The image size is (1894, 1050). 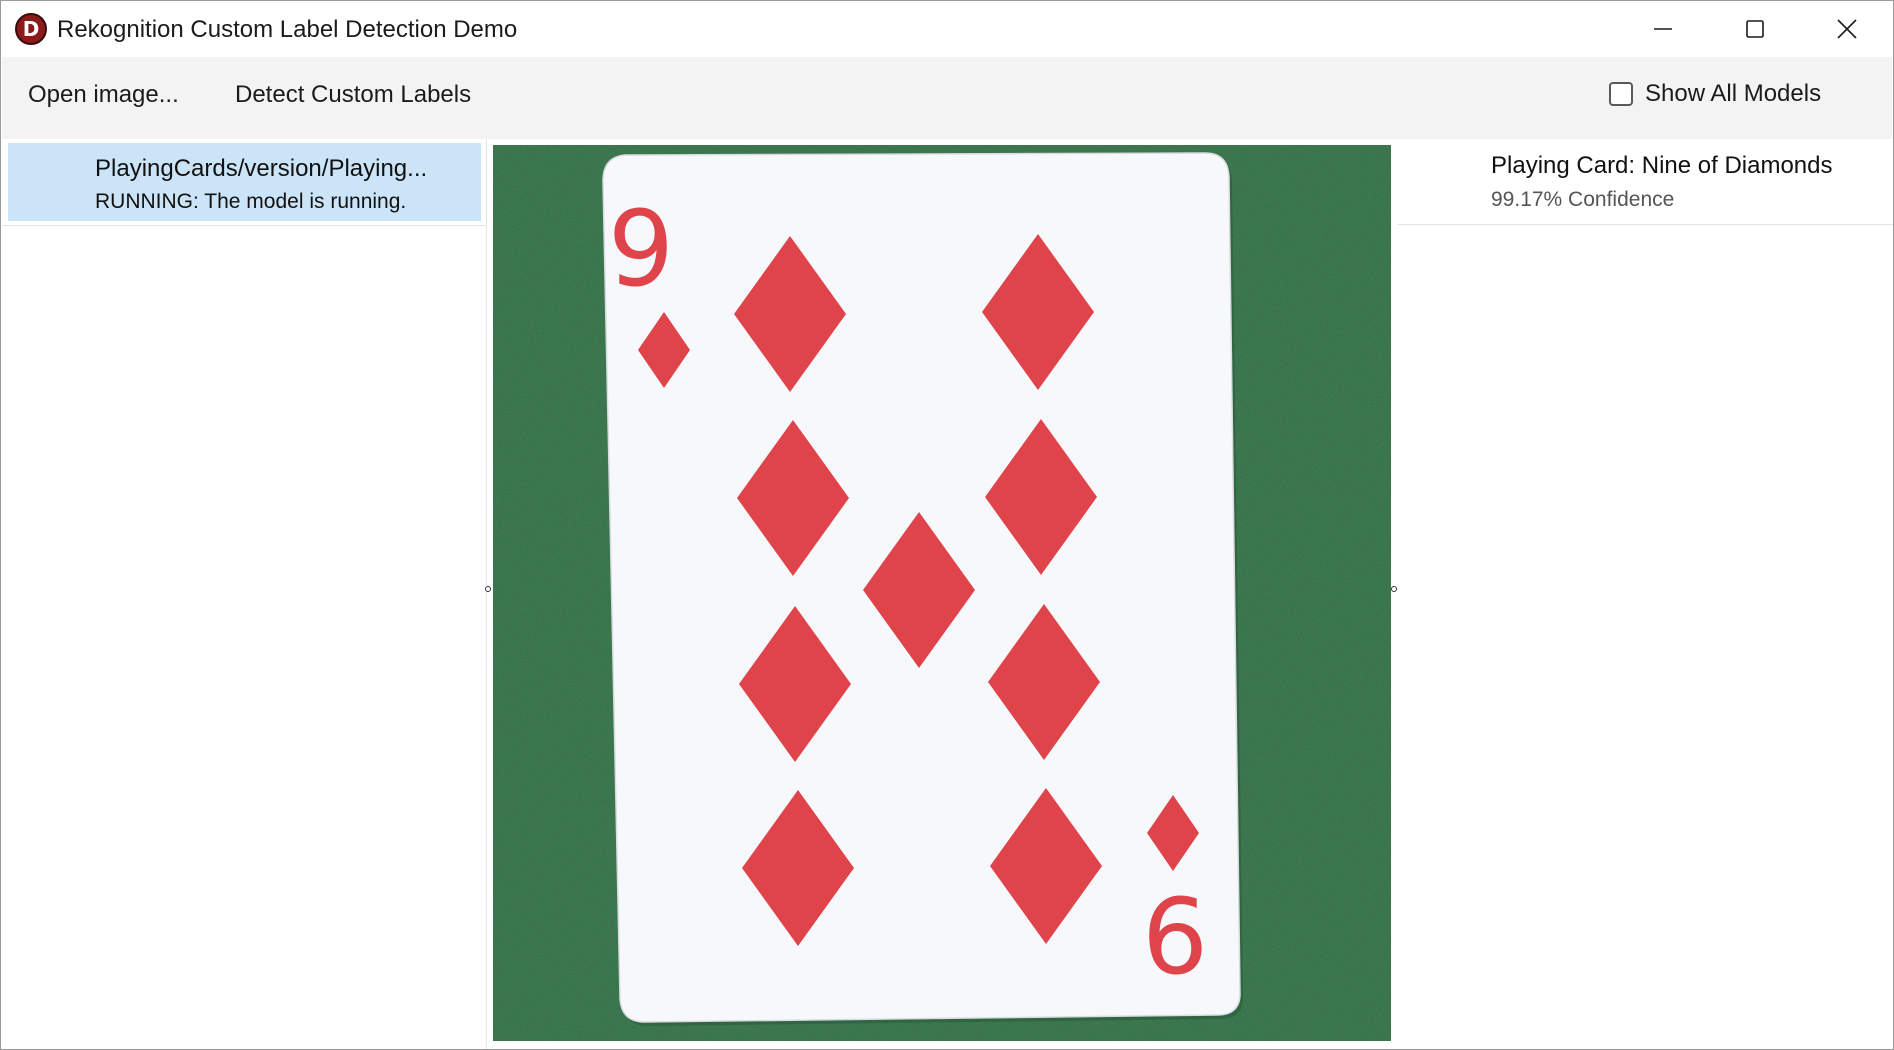 I want to click on window-title: Rekognition Custom Label Detection Demo, so click(x=287, y=29).